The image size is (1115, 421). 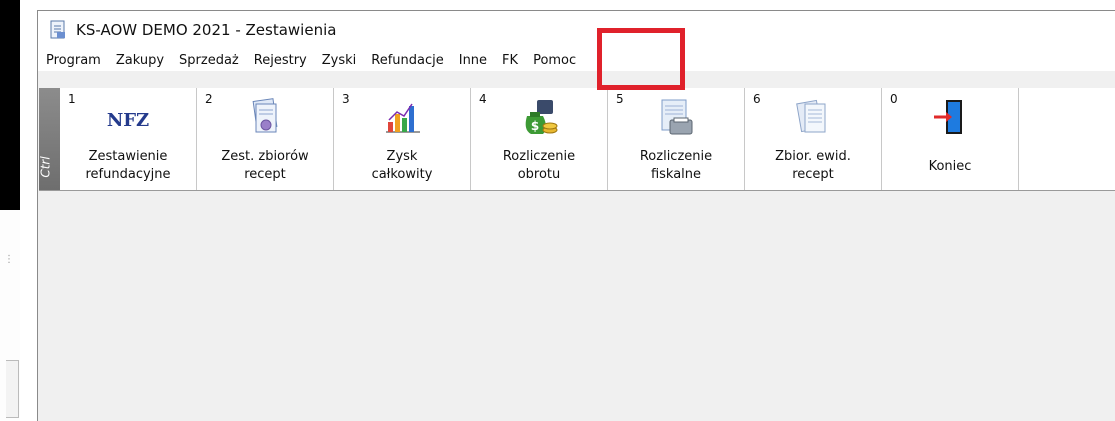 I want to click on prescription-document-icon, so click(x=265, y=115).